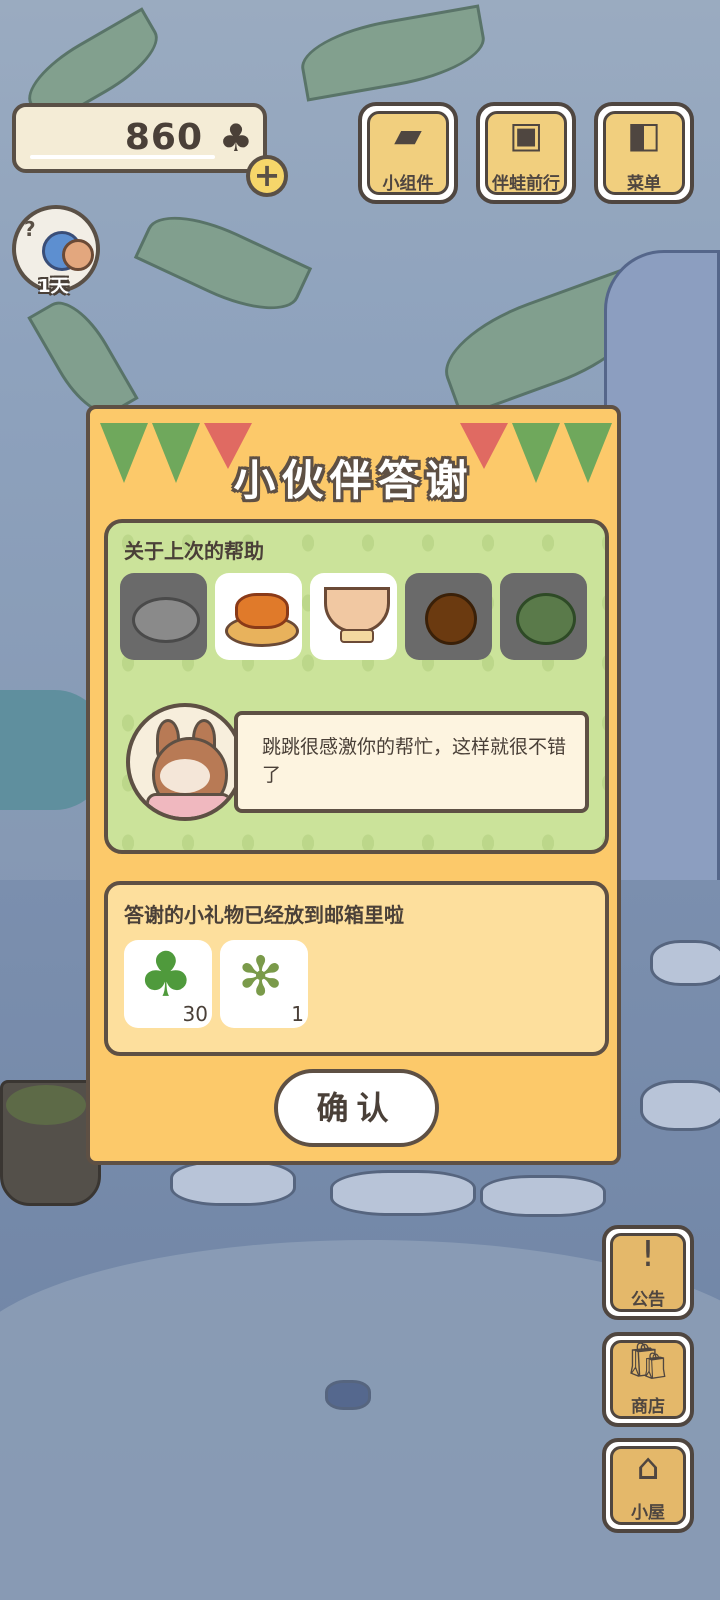  I want to click on house-button-label: 小屋, so click(648, 1513).